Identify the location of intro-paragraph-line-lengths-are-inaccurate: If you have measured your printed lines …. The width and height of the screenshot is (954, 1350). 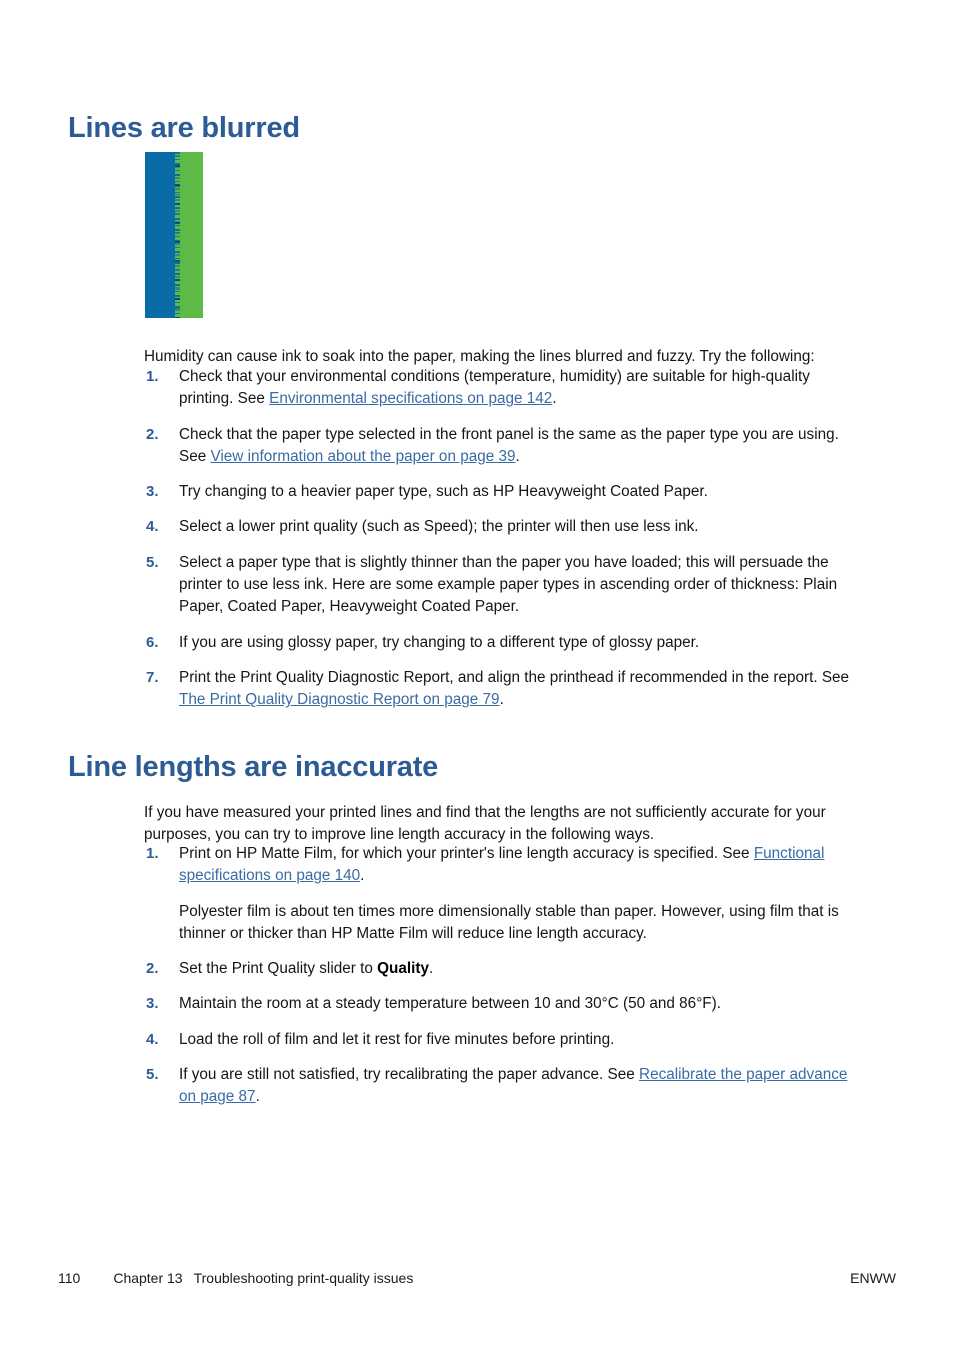
(485, 824).